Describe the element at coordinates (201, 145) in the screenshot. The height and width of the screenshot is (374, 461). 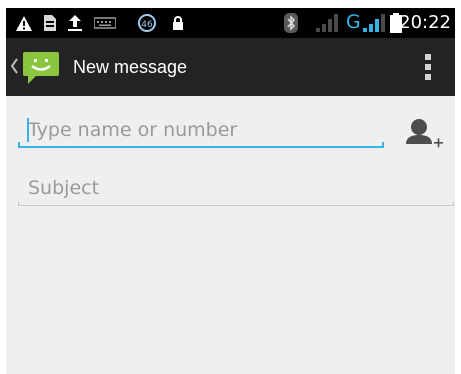
I see `recipient-underline` at that location.